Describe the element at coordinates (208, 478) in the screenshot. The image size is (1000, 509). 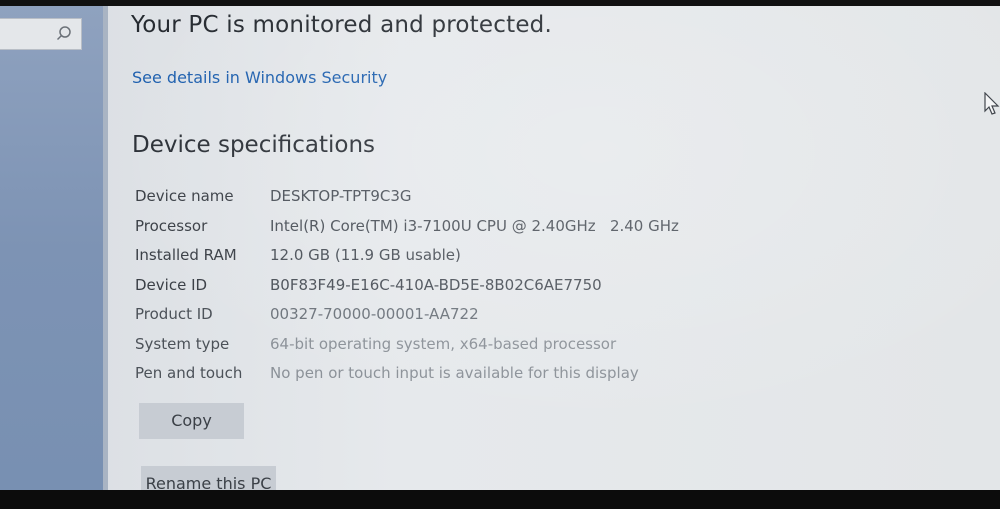
I see `rename-pc-button: Rename this PC` at that location.